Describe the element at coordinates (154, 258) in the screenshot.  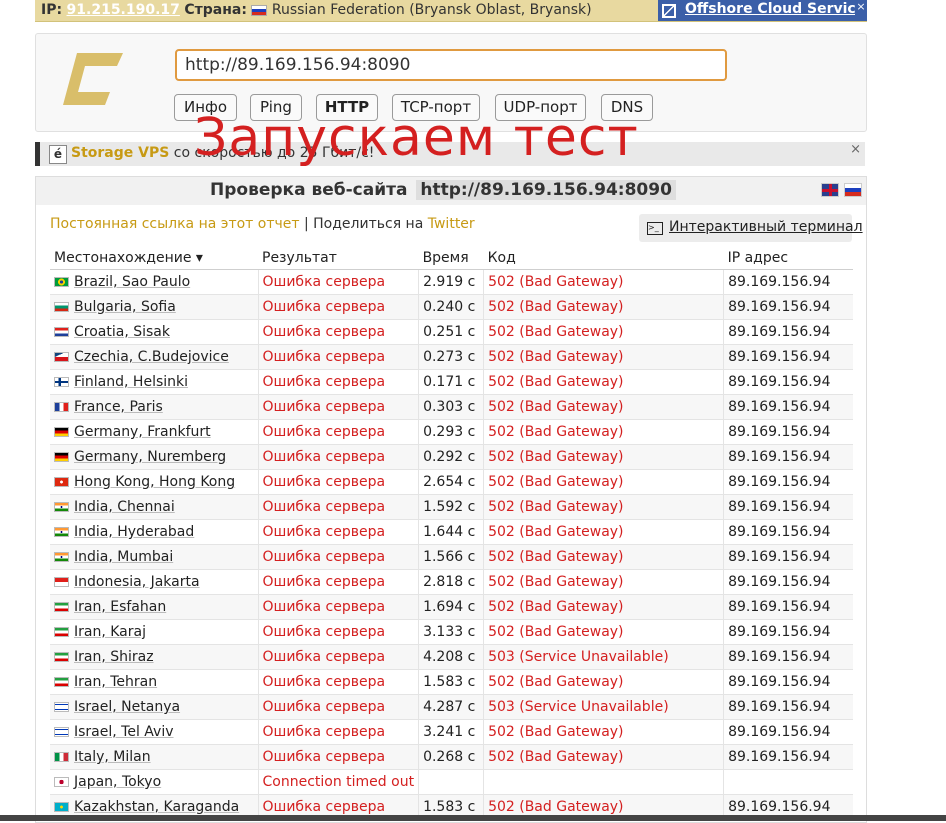
I see `column-location: Местонахождение ▾` at that location.